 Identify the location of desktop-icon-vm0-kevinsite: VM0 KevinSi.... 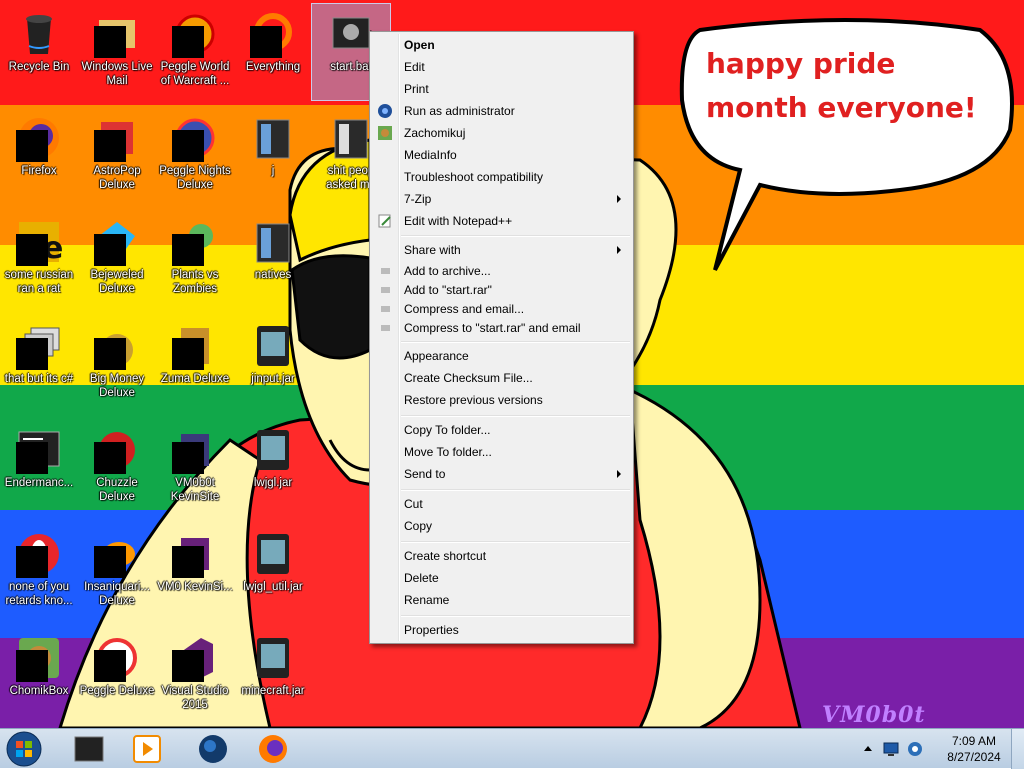
(195, 572).